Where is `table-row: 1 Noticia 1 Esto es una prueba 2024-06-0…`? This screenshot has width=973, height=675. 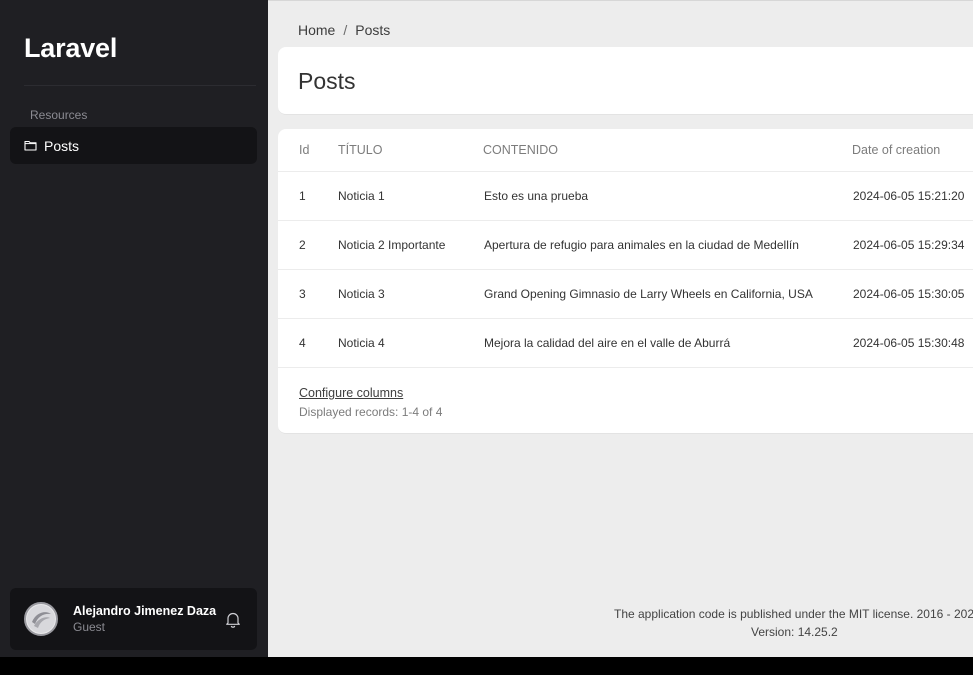
table-row: 1 Noticia 1 Esto es una prueba 2024-06-0… is located at coordinates (625, 196).